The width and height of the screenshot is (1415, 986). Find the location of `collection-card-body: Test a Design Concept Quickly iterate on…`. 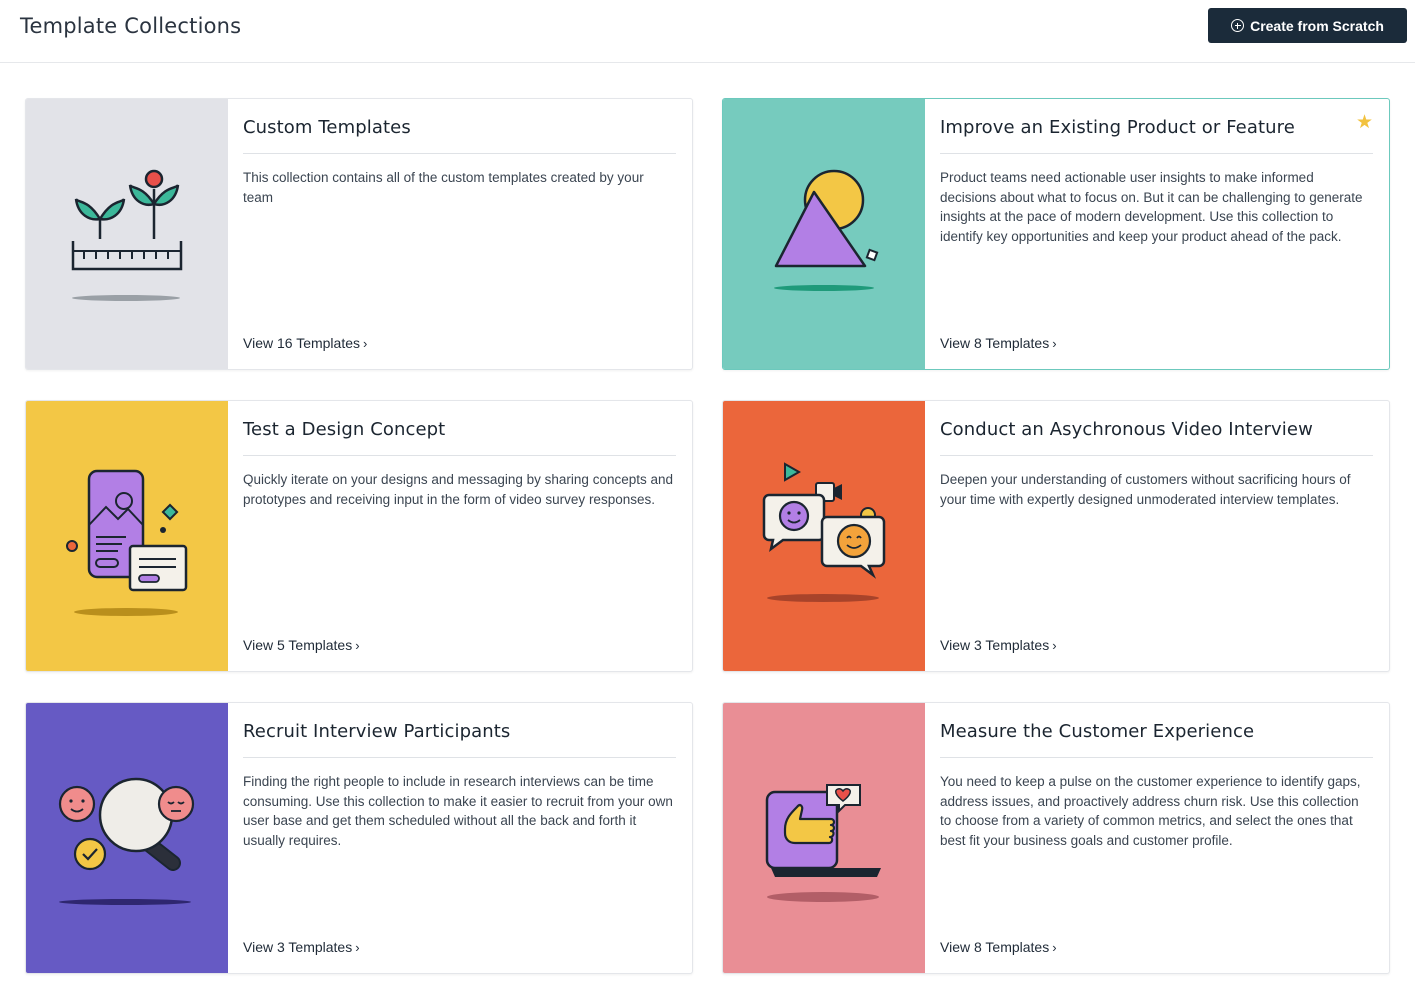

collection-card-body: Test a Design Concept Quickly iterate on… is located at coordinates (459, 536).